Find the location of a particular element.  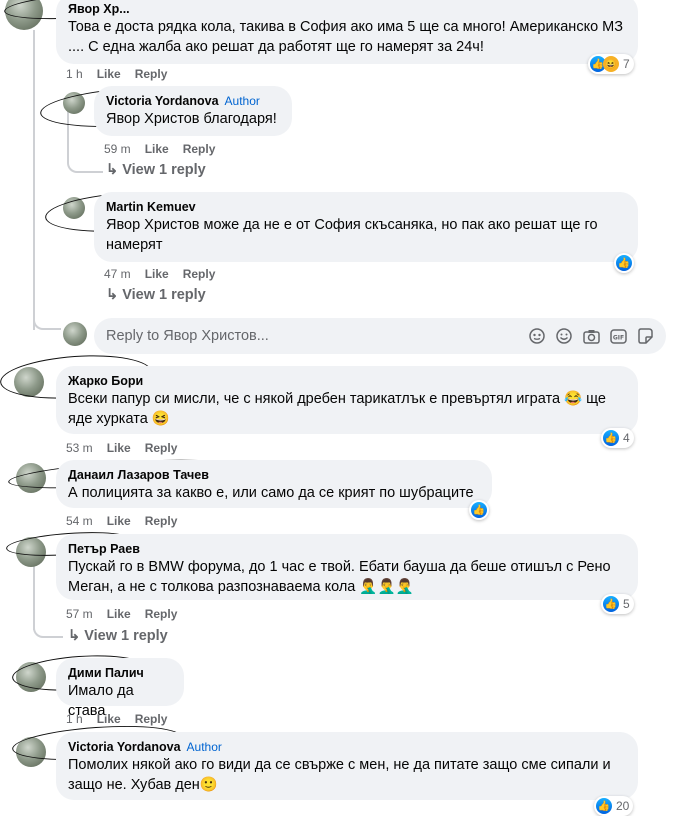

reactions-badge: 👍 5 is located at coordinates (617, 604).